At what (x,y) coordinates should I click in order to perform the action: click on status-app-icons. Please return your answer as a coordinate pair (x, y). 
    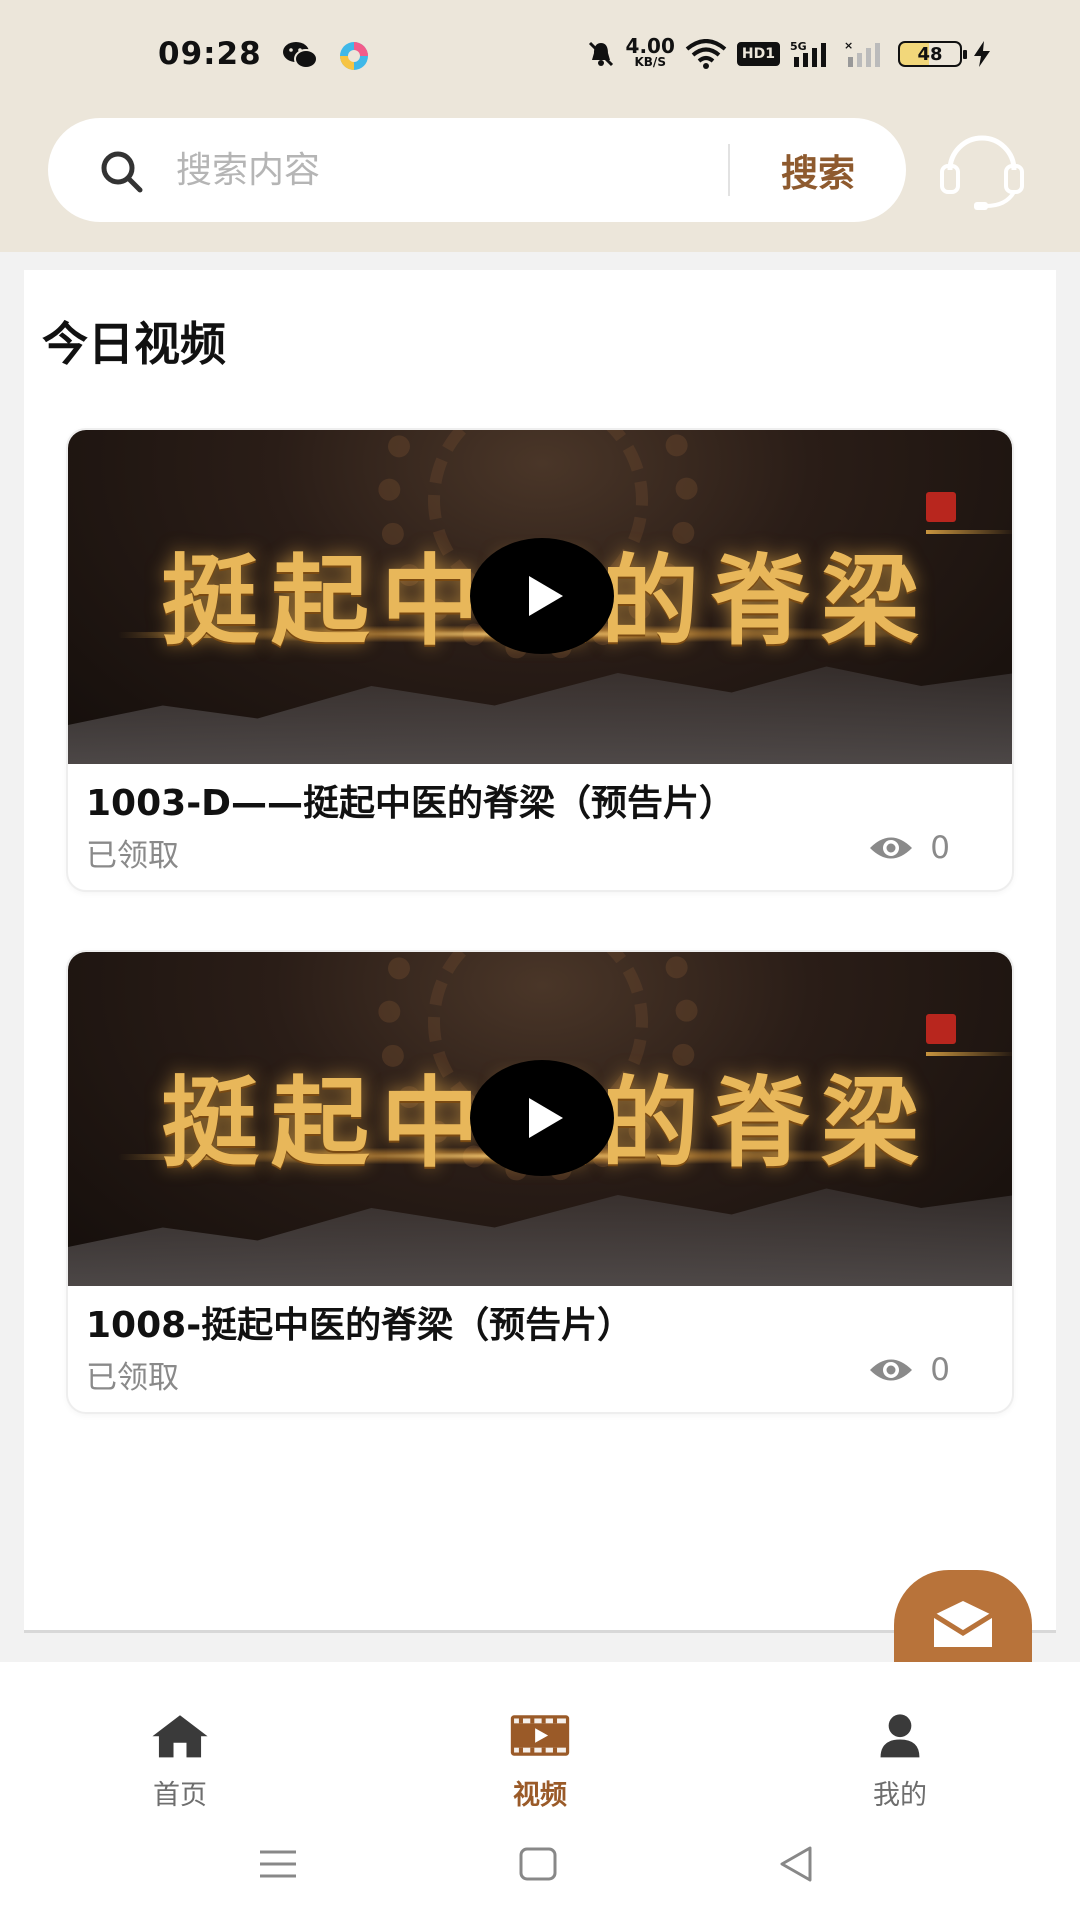
    Looking at the image, I should click on (326, 56).